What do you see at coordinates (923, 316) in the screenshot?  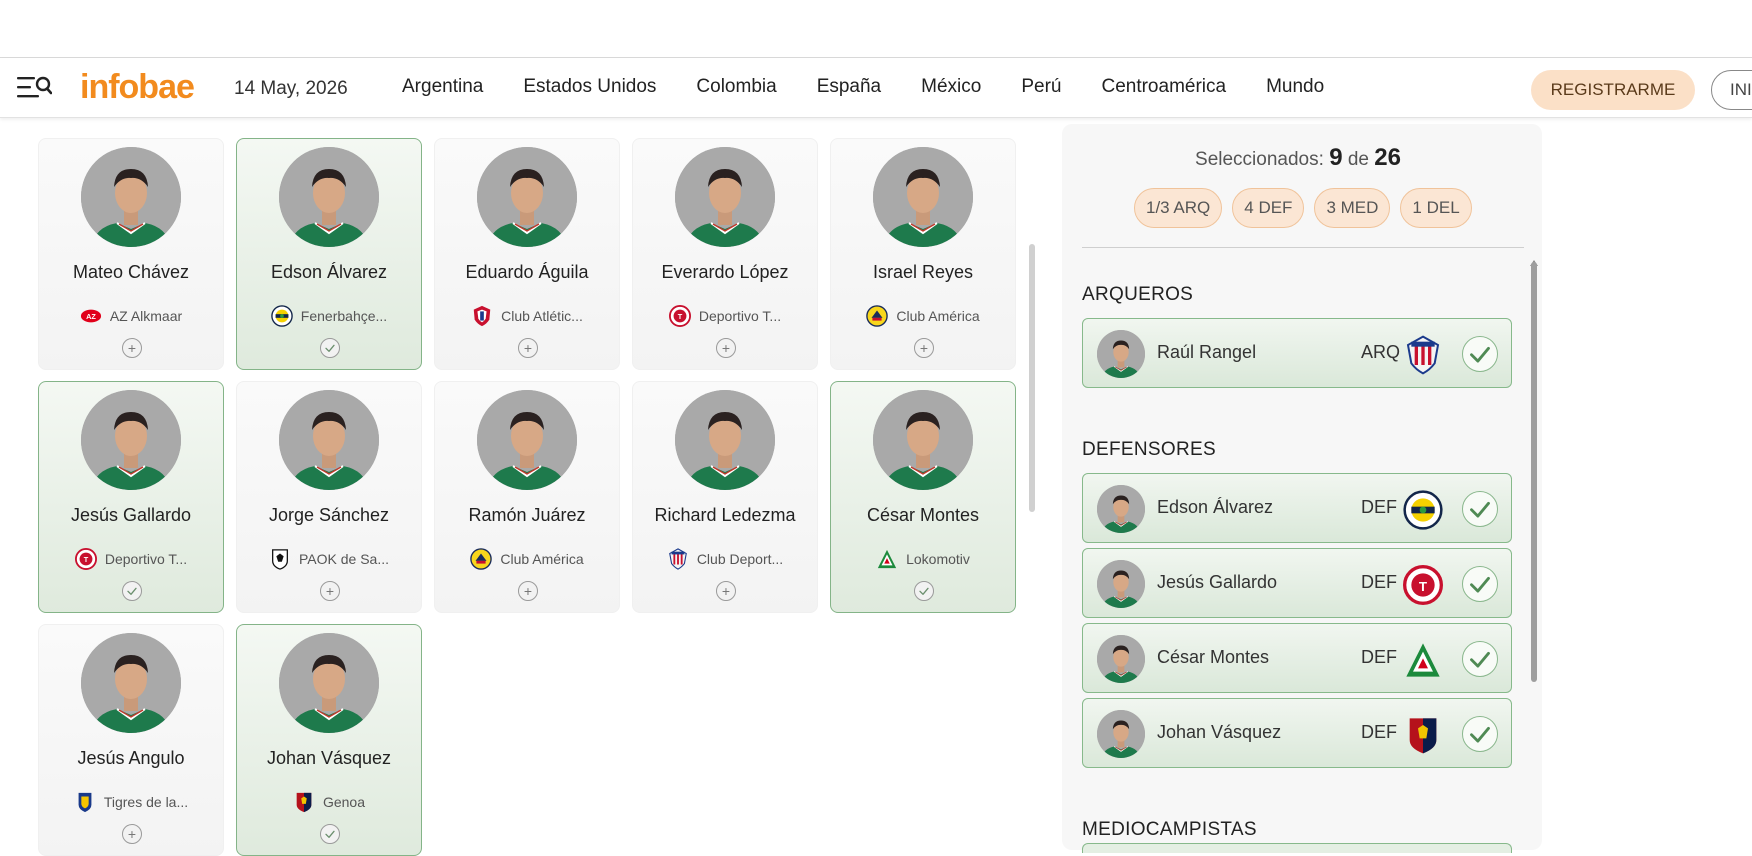 I see `player-club: Club América` at bounding box center [923, 316].